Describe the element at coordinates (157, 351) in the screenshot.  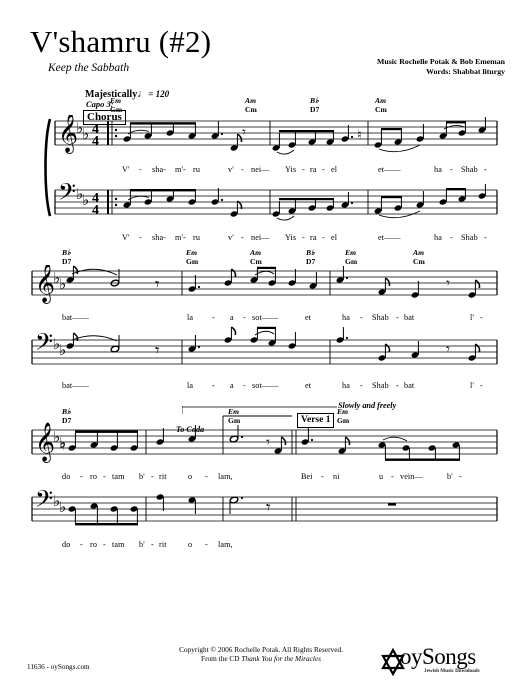
I see `quarter-rest-icon: 𝄾` at that location.